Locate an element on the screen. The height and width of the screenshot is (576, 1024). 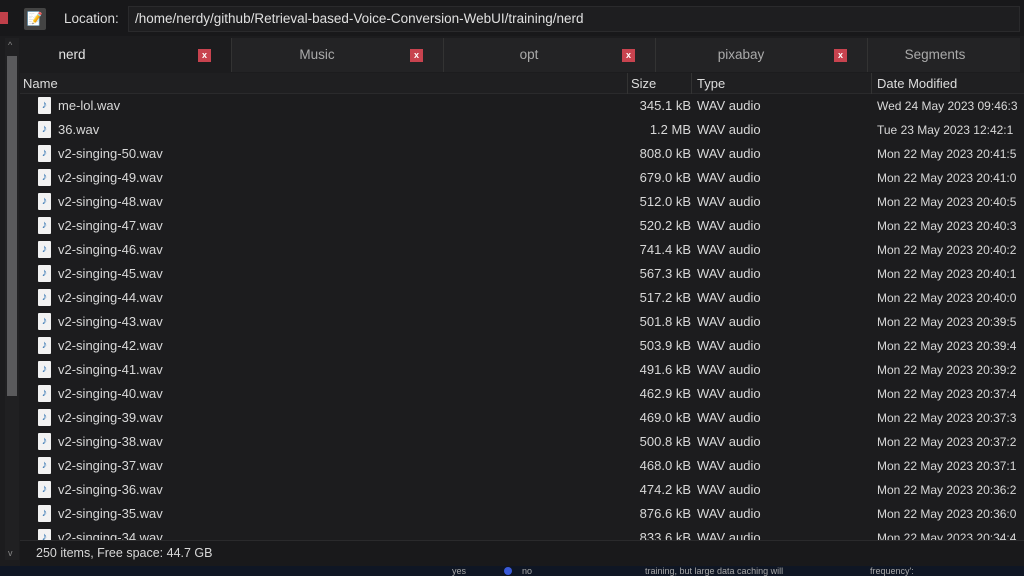
file-name: v2-singing-49.wav is located at coordinates (110, 177).